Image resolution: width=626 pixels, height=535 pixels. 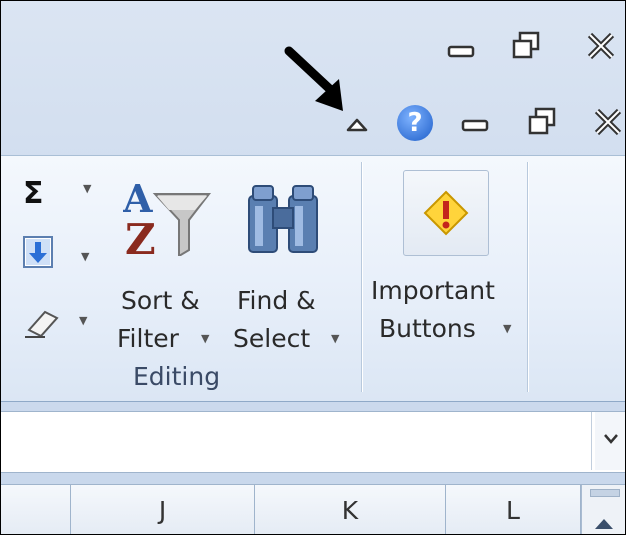 What do you see at coordinates (476, 123) in the screenshot?
I see `doc-minimize-button` at bounding box center [476, 123].